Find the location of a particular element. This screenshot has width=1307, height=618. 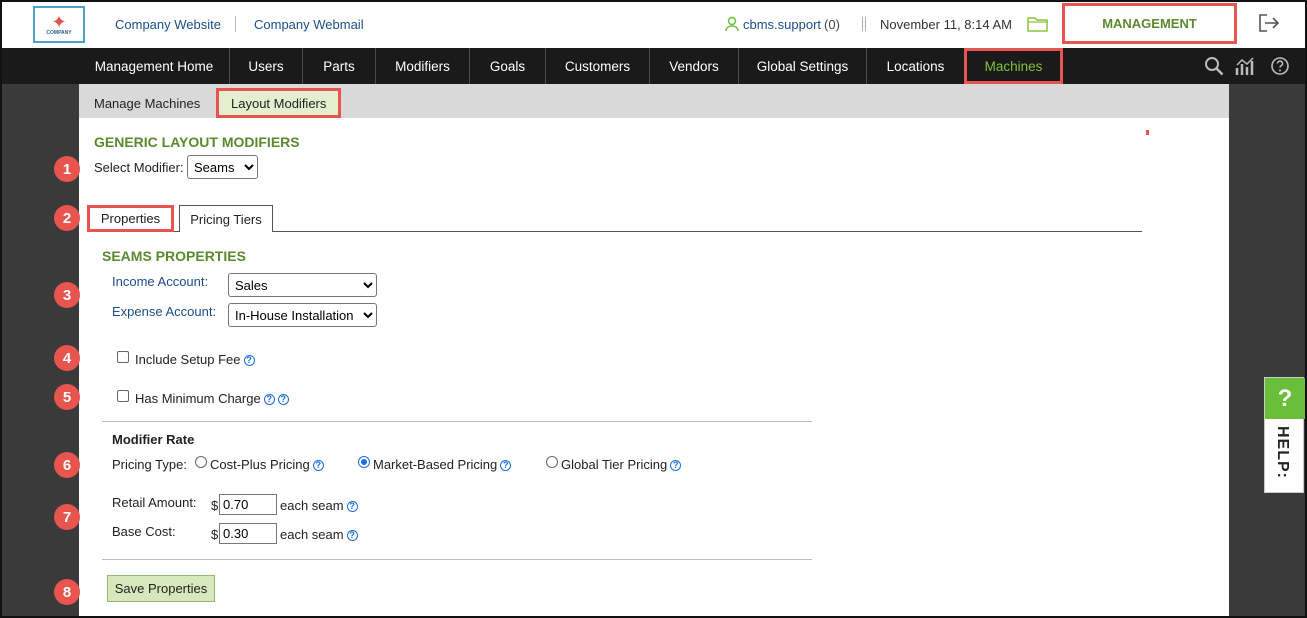

include-setup-fee-row: Include Setup Fee? is located at coordinates (195, 359).